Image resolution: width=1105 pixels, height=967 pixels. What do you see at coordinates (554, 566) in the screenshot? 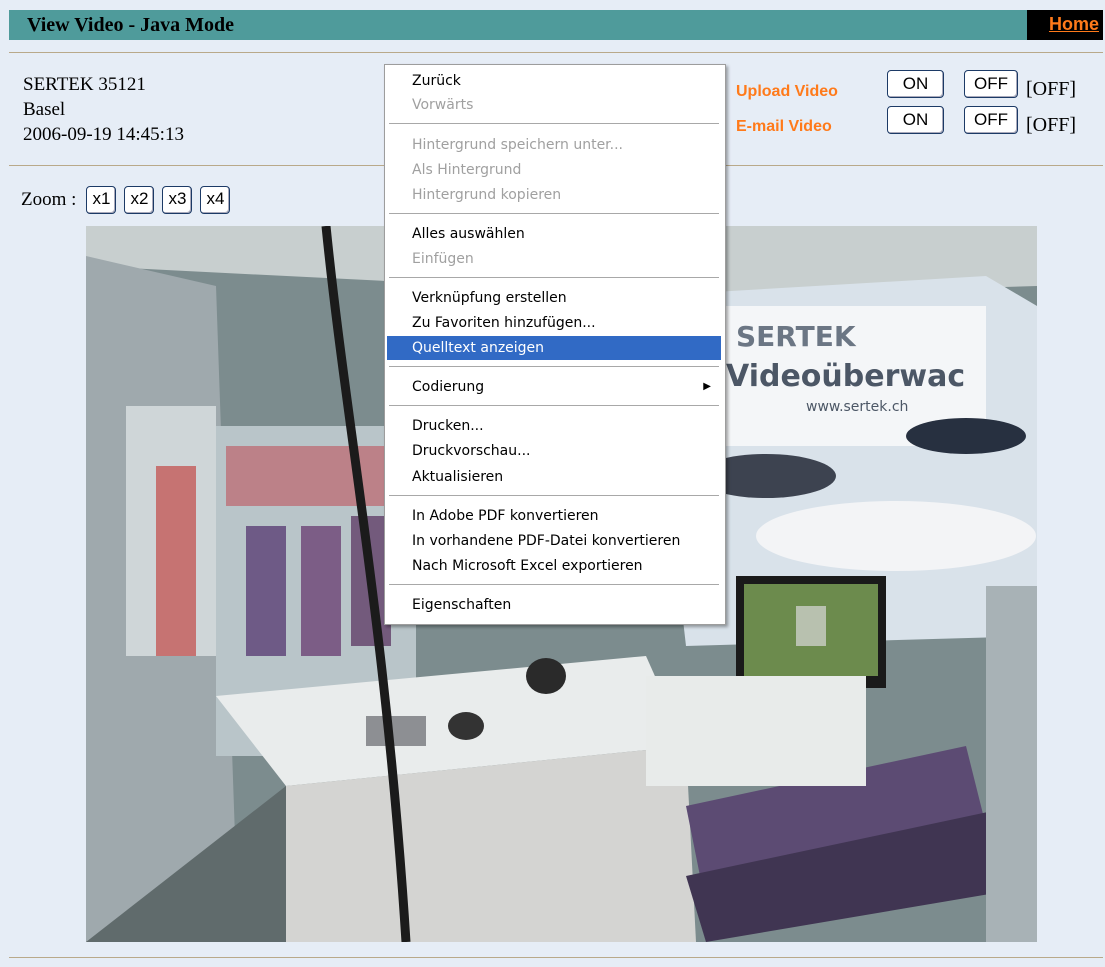
I see `menu-item-excel-export: Nach Microsoft Excel exportieren` at bounding box center [554, 566].